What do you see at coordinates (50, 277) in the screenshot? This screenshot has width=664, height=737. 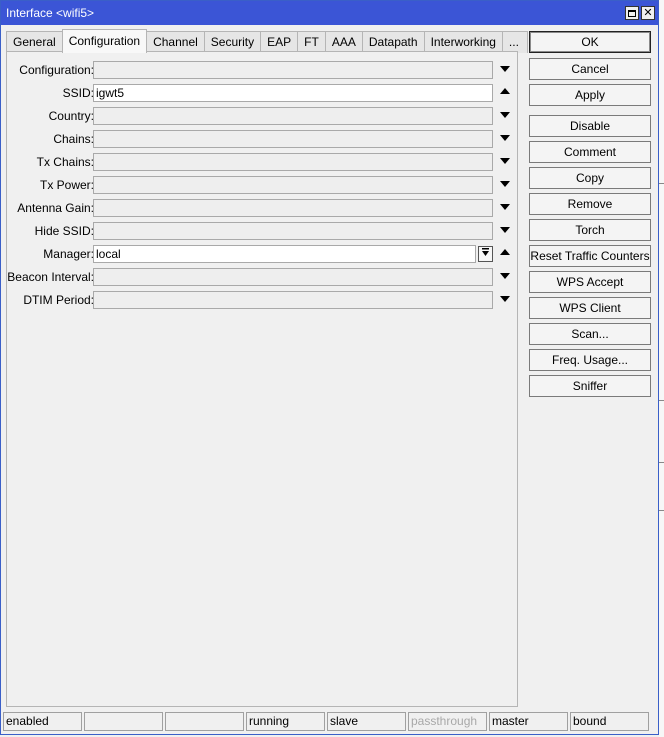 I see `beacon-interval-label: Beacon Interval:` at bounding box center [50, 277].